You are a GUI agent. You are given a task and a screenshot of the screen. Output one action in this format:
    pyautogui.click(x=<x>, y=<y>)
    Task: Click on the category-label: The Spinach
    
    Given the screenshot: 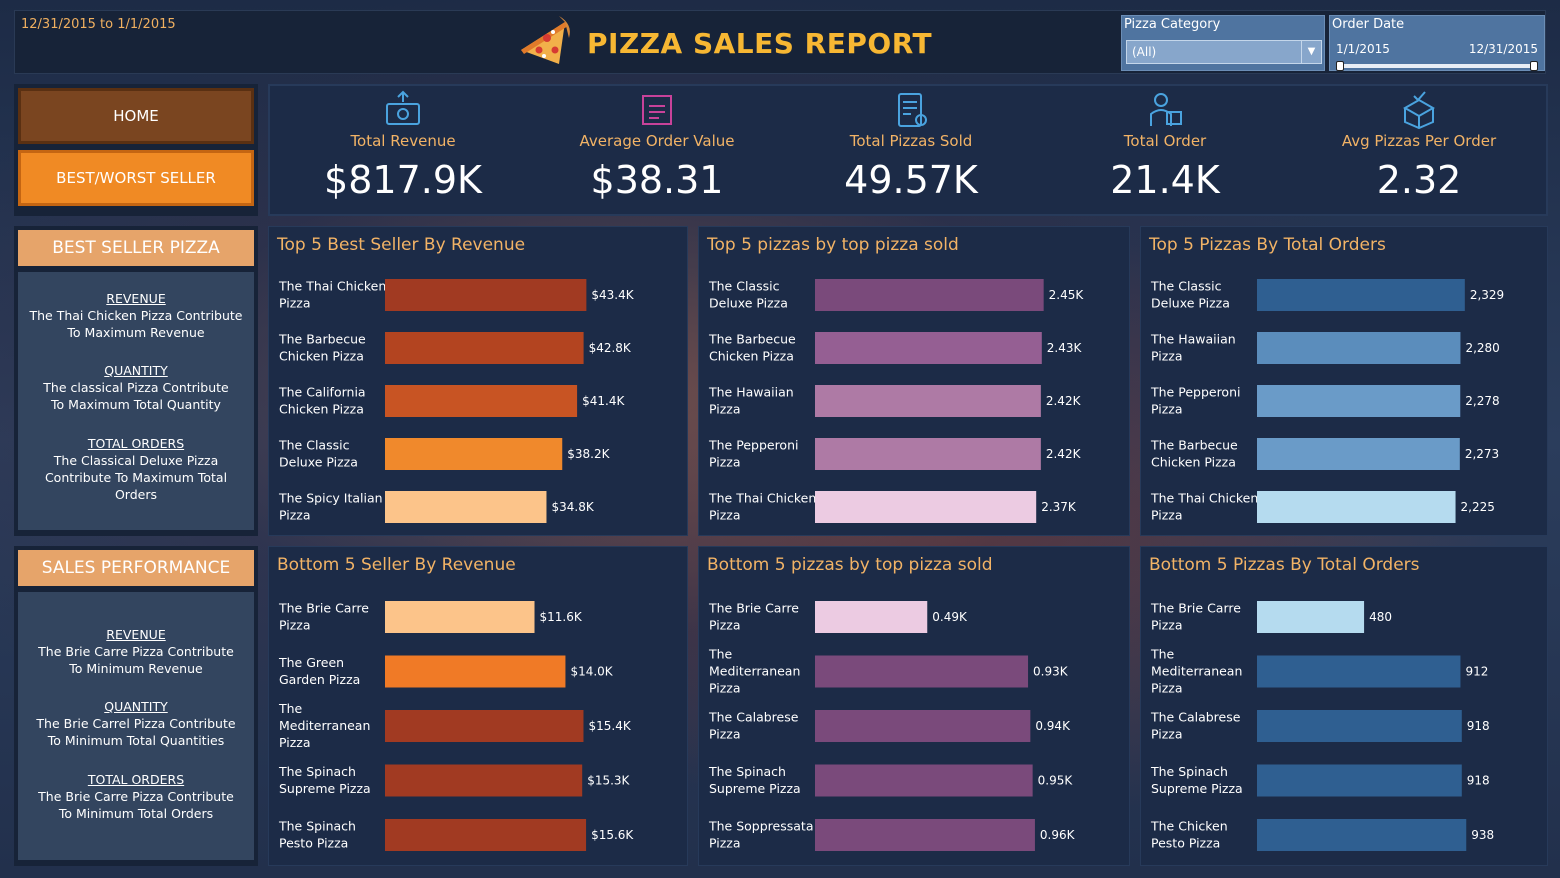 What is the action you would take?
    pyautogui.click(x=317, y=826)
    